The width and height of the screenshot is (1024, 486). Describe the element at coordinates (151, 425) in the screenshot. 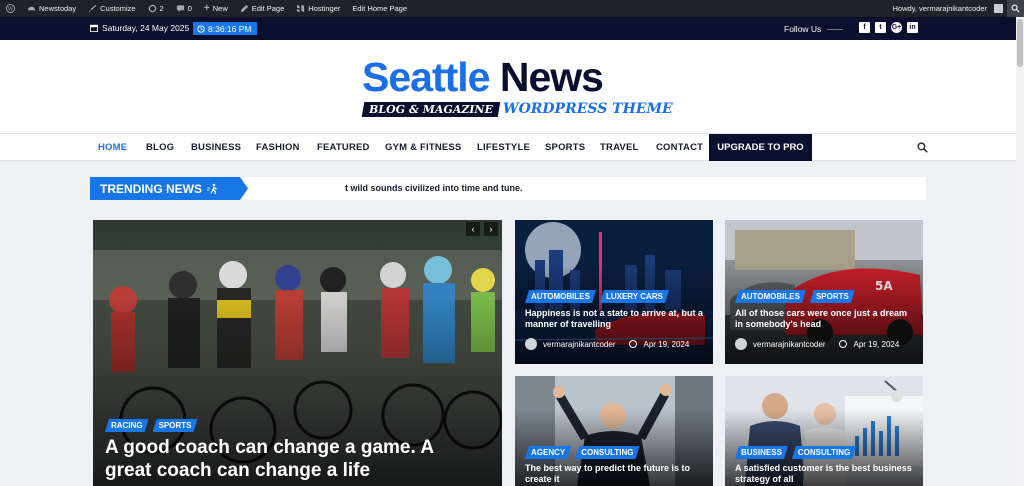

I see `featured-tags: RACING SPORTS` at that location.